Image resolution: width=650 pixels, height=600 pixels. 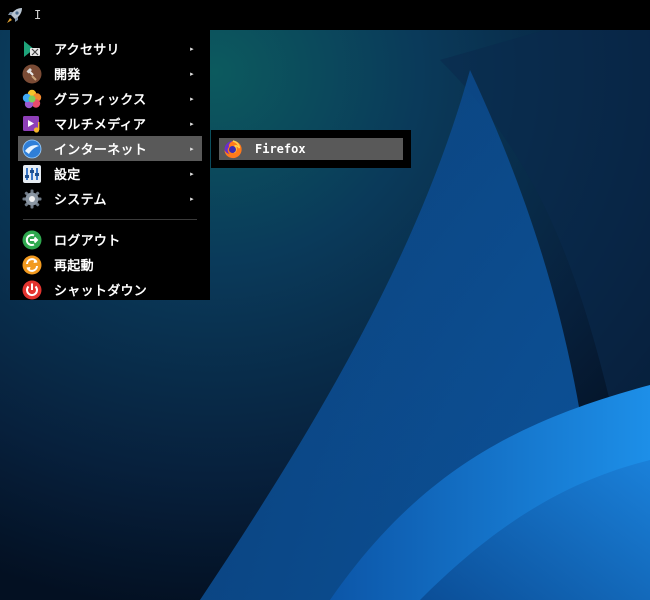 I want to click on panel-indicator: I, so click(x=38, y=15).